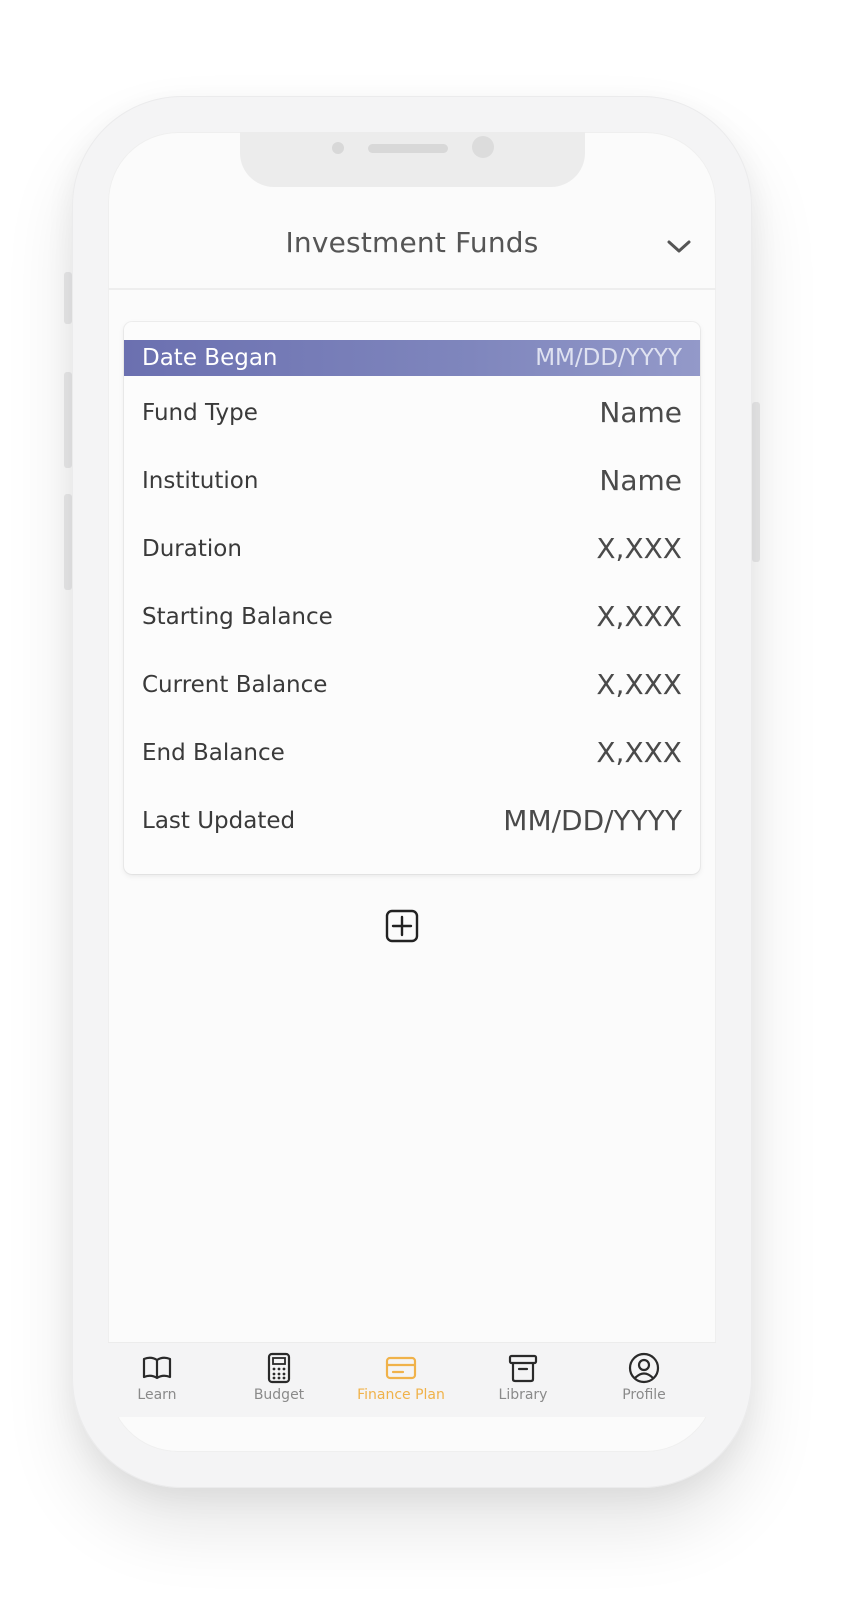 The height and width of the screenshot is (1618, 842). I want to click on tab-budget: Budget, so click(279, 1381).